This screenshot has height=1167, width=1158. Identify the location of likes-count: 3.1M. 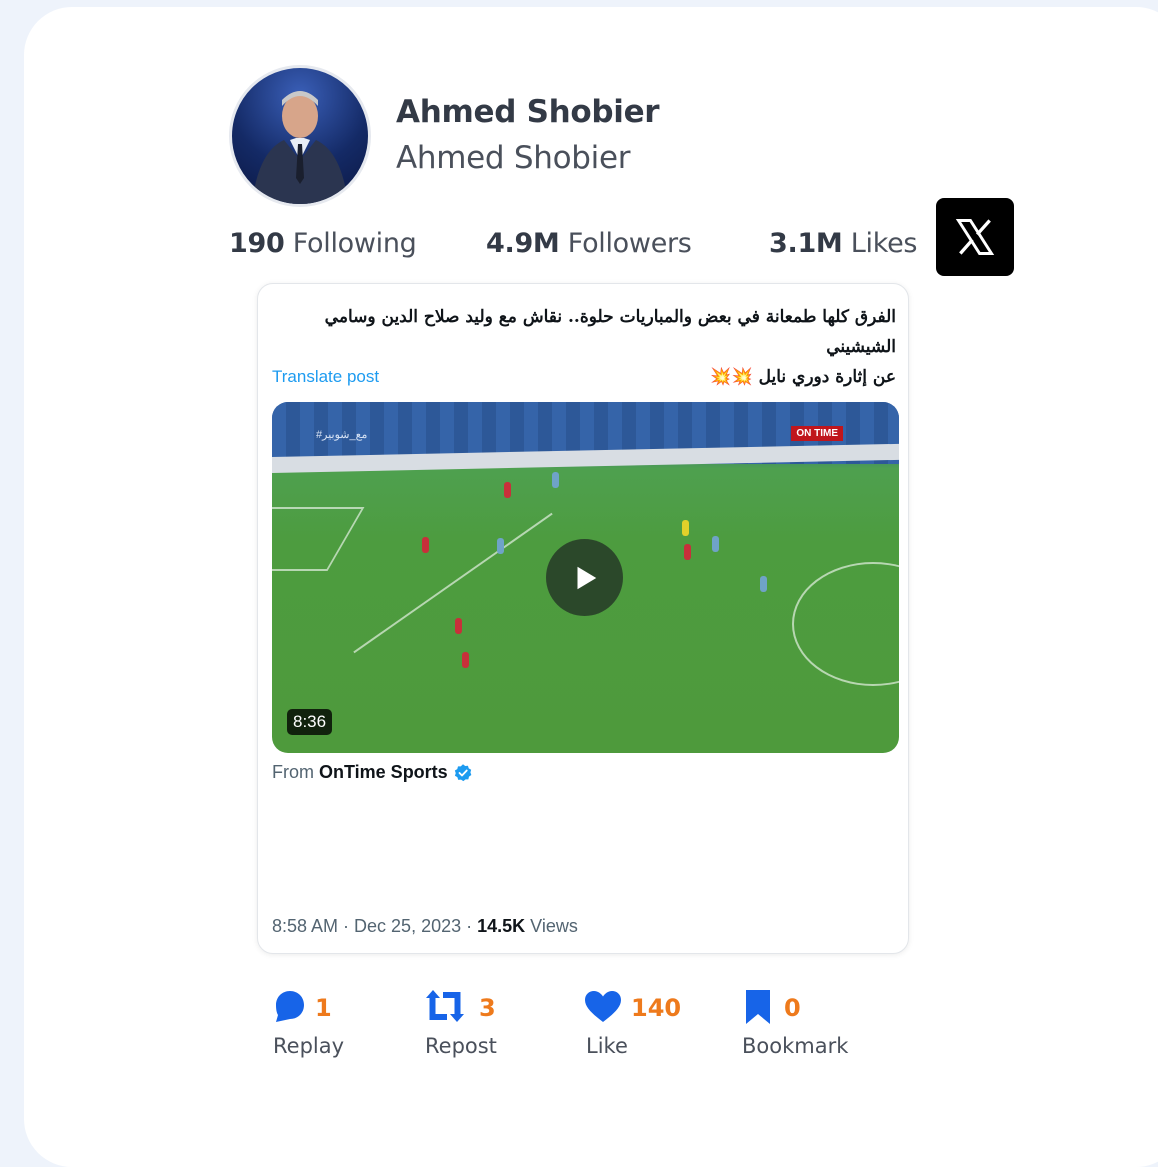
(806, 243).